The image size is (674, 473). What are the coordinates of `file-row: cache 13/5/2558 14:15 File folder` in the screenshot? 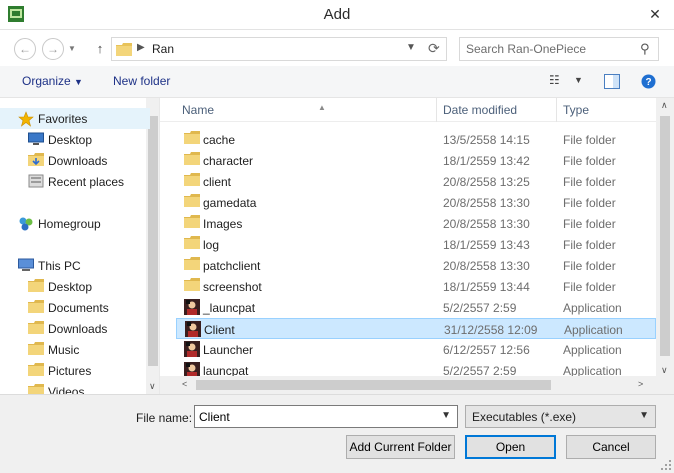 It's located at (416, 139).